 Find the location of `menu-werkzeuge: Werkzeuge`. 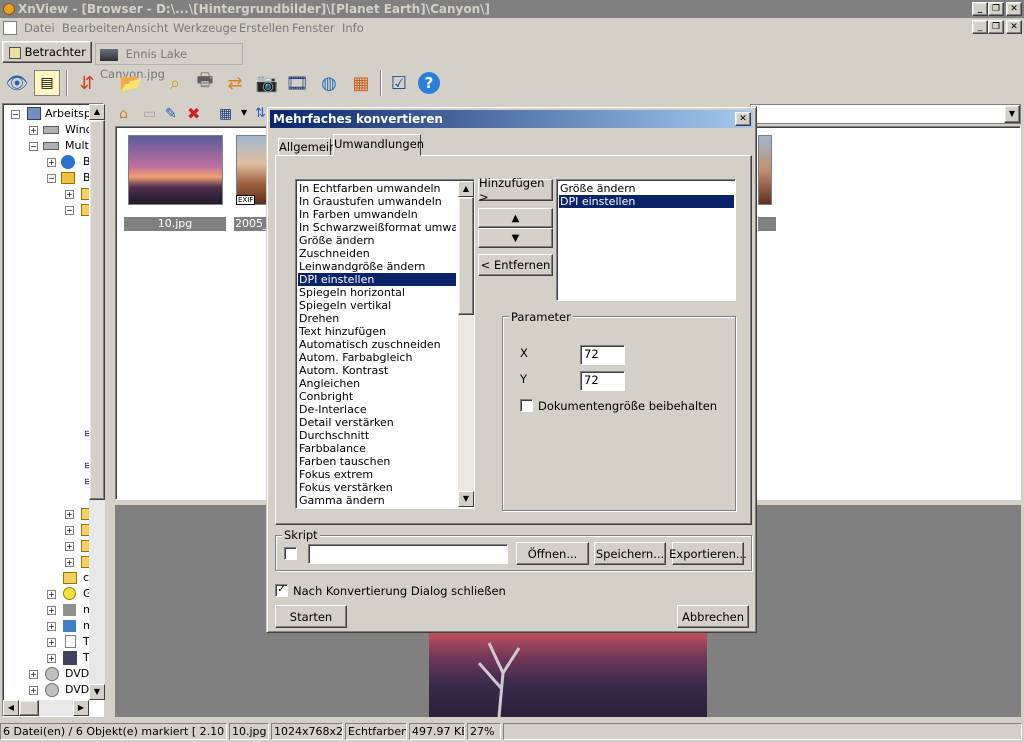

menu-werkzeuge: Werkzeuge is located at coordinates (205, 28).